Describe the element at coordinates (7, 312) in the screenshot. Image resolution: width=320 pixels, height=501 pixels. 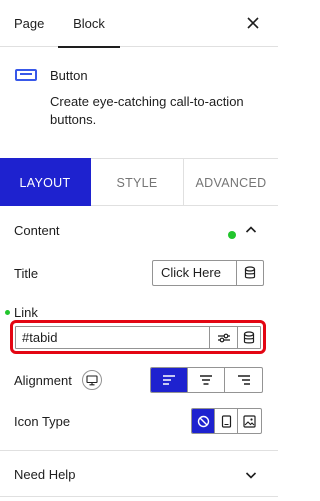
I see `link-modified-dot` at that location.